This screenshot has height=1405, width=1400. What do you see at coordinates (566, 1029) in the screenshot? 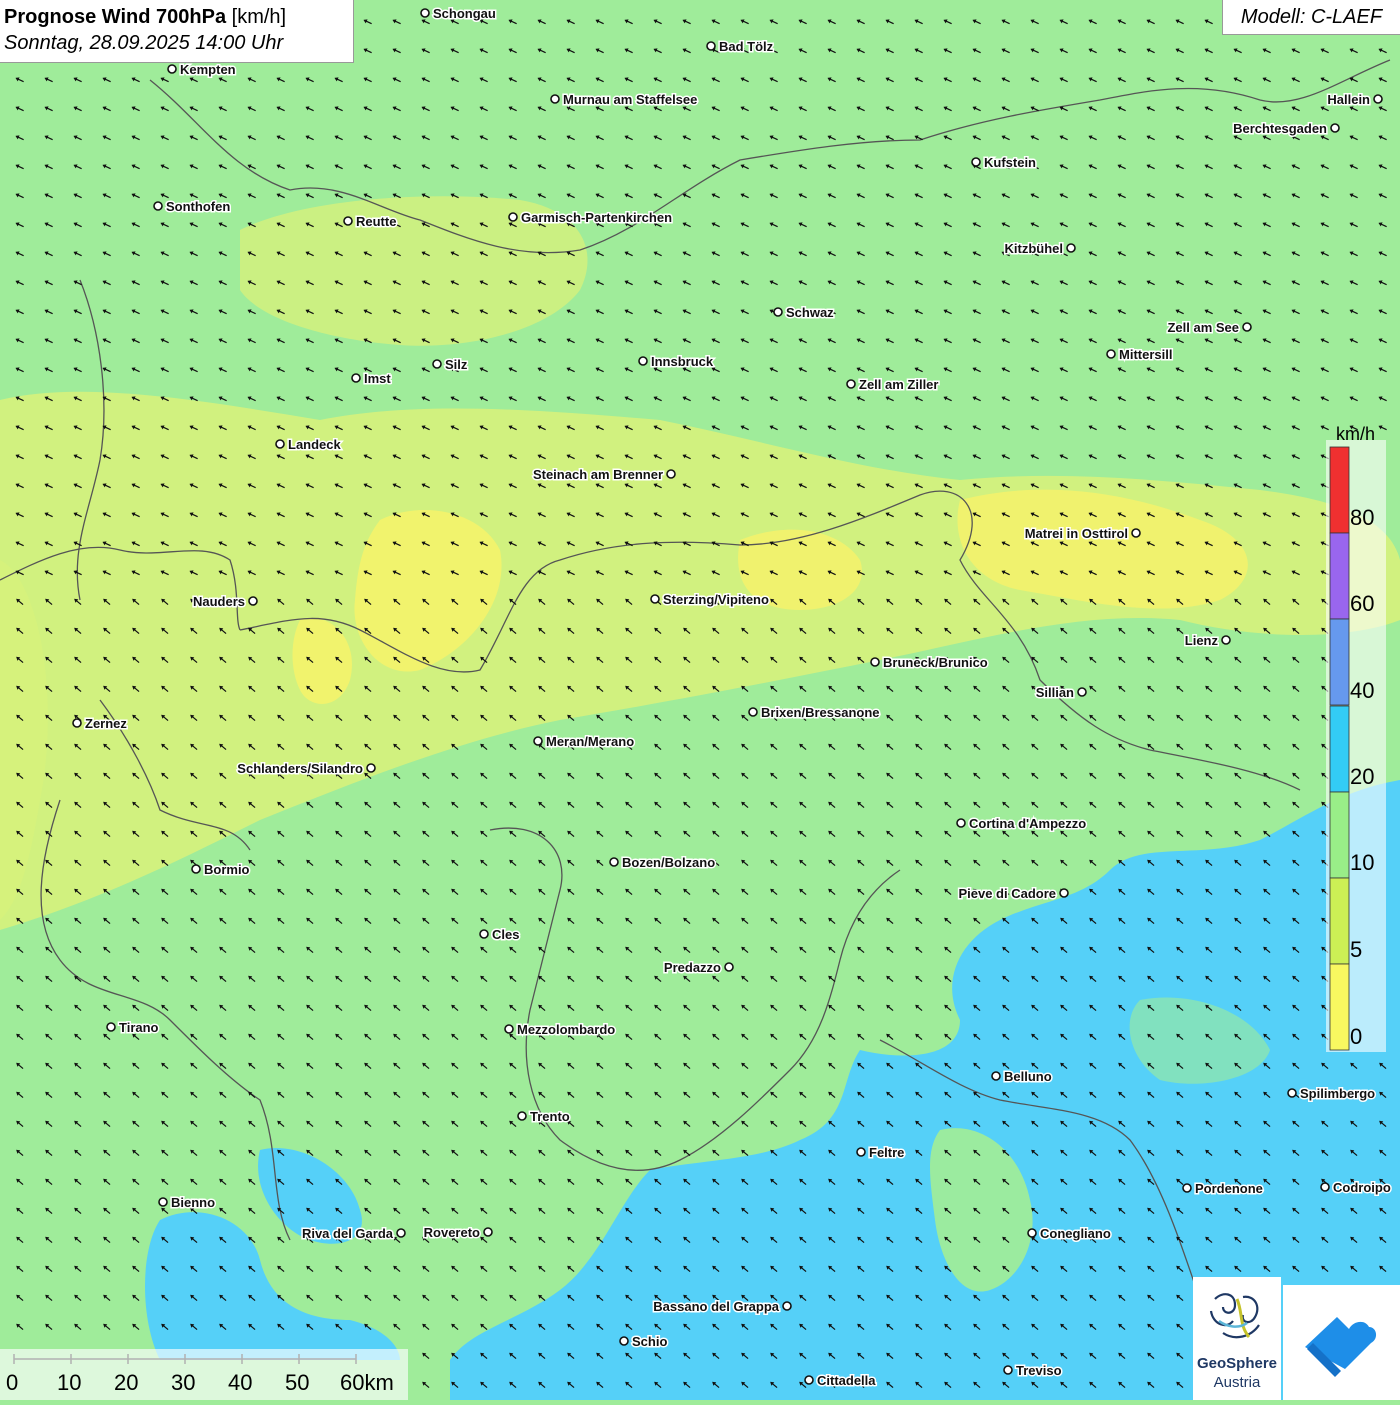
I see `city-label: Mezzolombardo` at bounding box center [566, 1029].